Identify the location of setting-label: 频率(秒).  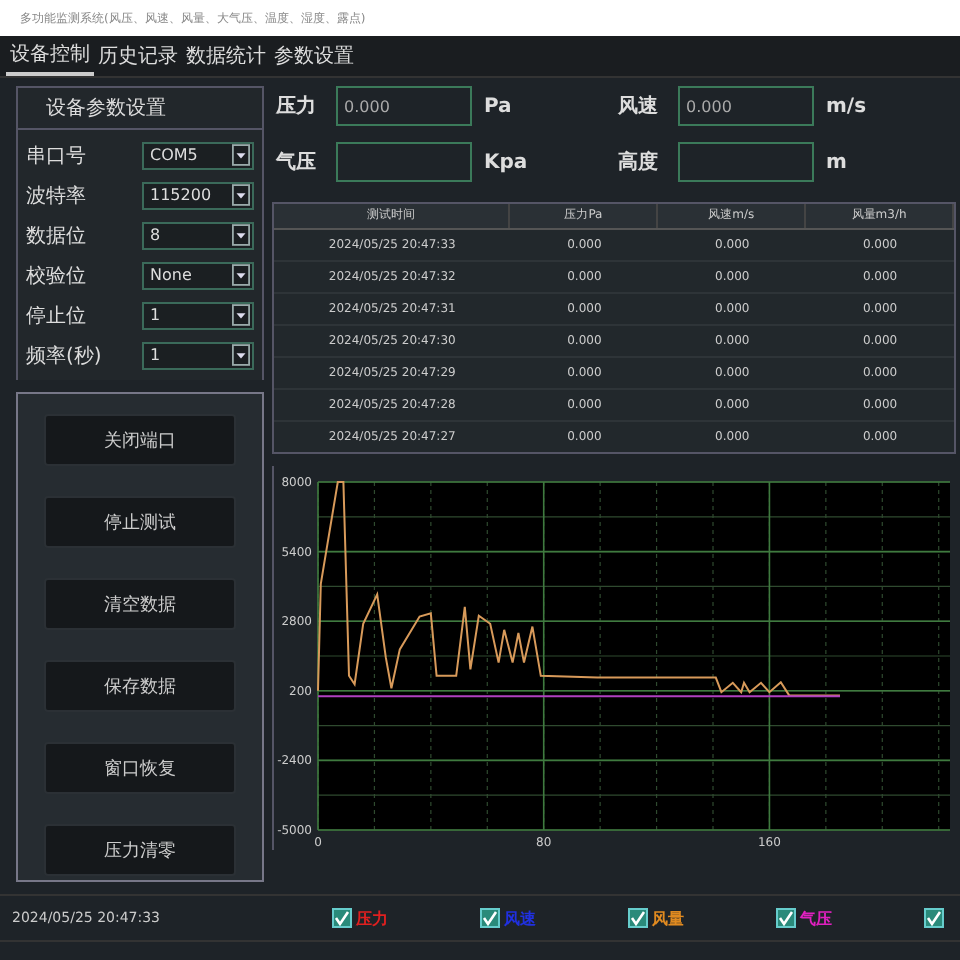
(64, 356).